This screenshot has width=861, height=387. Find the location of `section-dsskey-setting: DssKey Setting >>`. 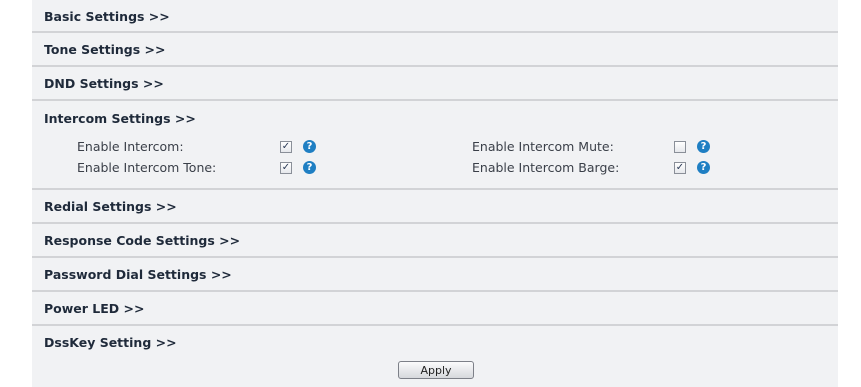

section-dsskey-setting: DssKey Setting >> is located at coordinates (435, 342).